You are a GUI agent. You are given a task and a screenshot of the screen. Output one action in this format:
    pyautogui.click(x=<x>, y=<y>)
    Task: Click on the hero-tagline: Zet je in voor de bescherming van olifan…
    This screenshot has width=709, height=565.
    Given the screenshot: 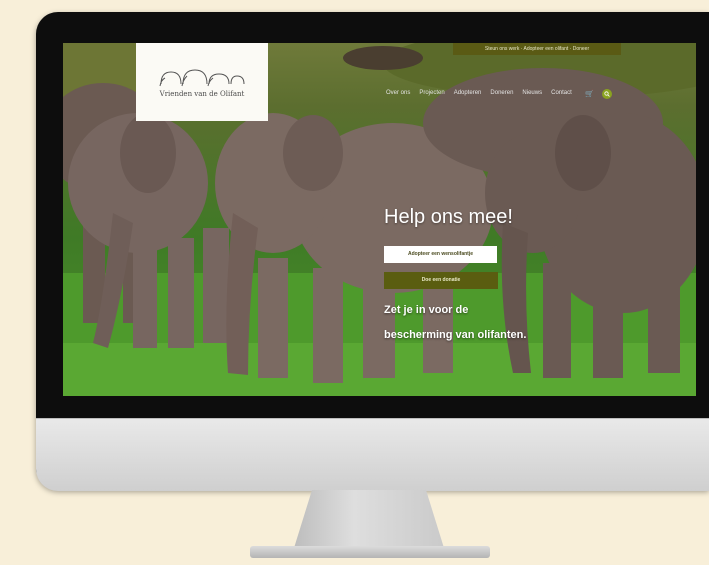 What is the action you would take?
    pyautogui.click(x=494, y=323)
    